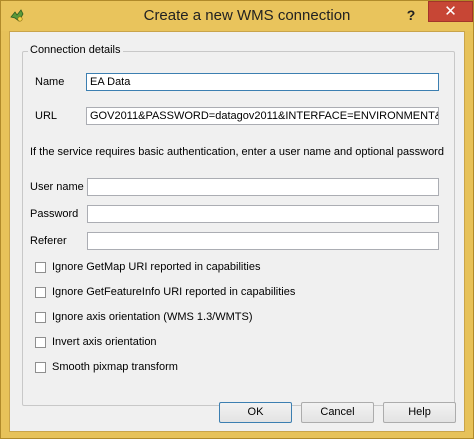 This screenshot has height=439, width=474. What do you see at coordinates (75, 50) in the screenshot?
I see `group-title: Connection details` at bounding box center [75, 50].